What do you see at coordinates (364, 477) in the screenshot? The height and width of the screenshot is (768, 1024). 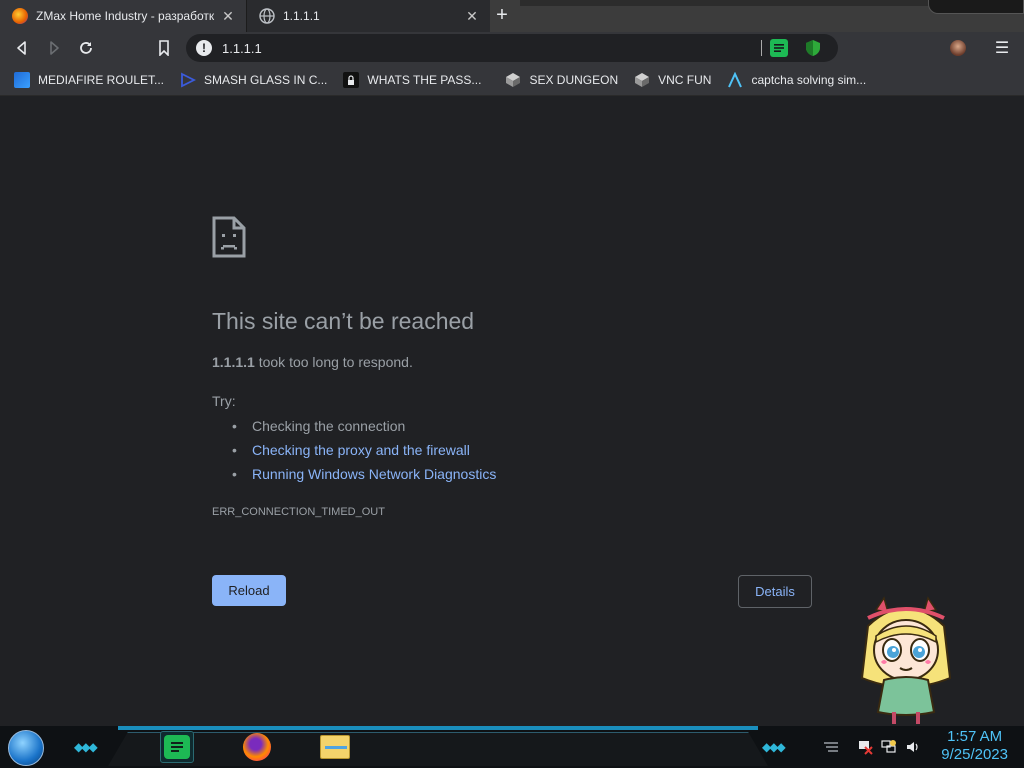 I see `suggestion-link-diagnostics: Running Windows Network Diagnostics` at bounding box center [364, 477].